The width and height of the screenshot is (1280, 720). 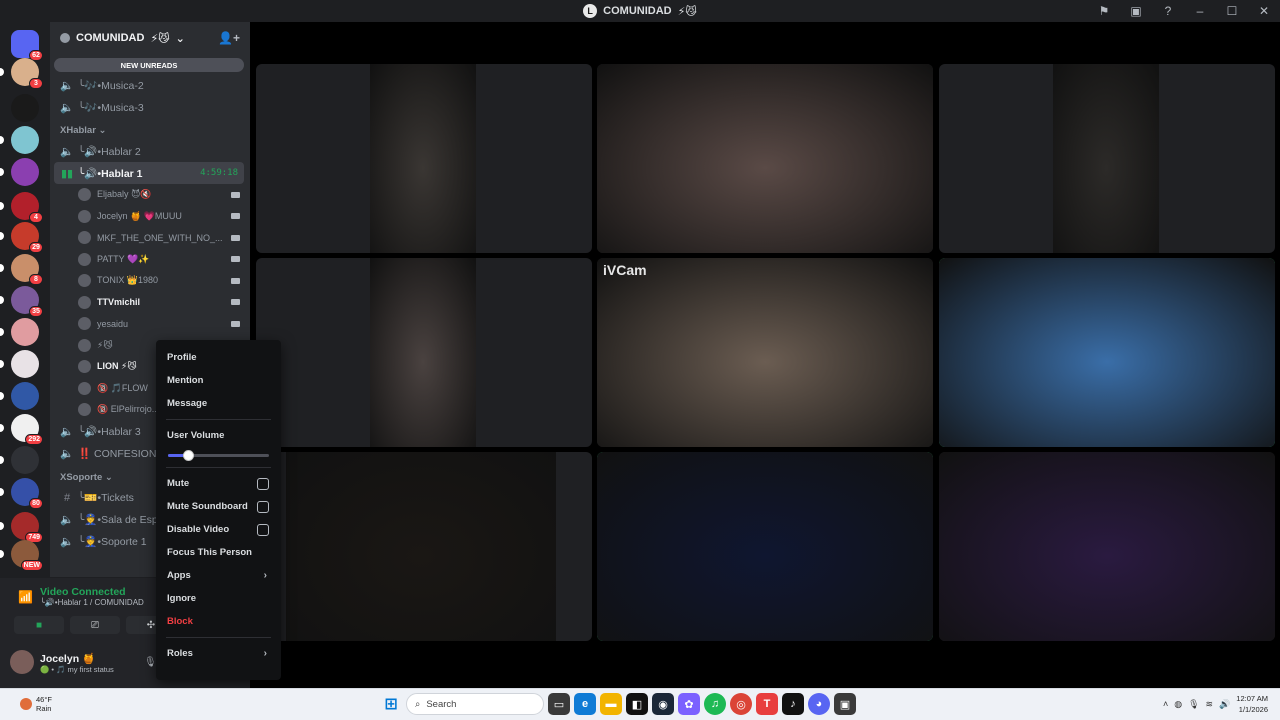 What do you see at coordinates (1136, 11) in the screenshot?
I see `inbox-icon: ▣` at bounding box center [1136, 11].